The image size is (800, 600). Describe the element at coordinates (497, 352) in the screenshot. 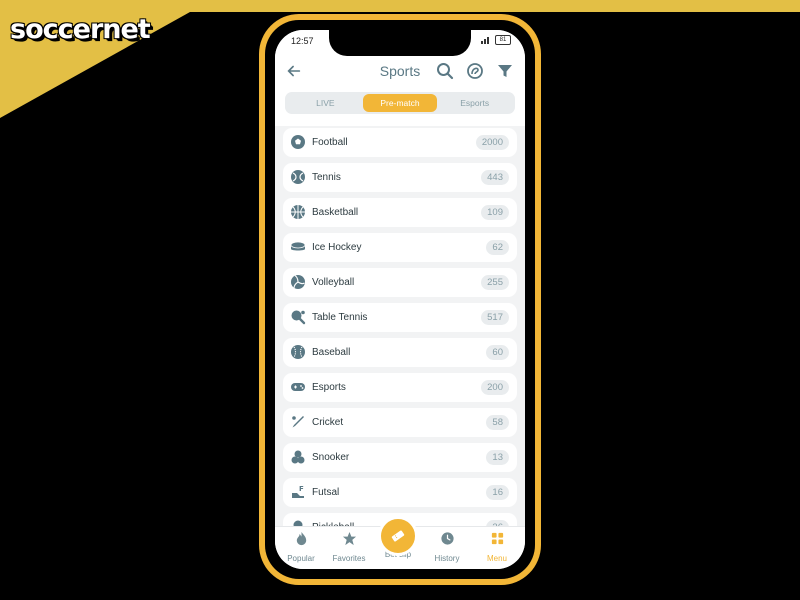

I see `event-count-badge: 60` at that location.